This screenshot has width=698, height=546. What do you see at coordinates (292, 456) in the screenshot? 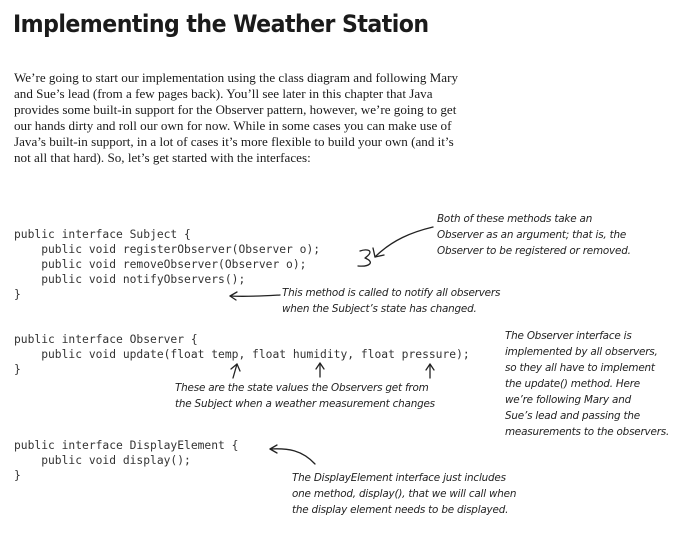
I see `arrow-to-display-element` at bounding box center [292, 456].